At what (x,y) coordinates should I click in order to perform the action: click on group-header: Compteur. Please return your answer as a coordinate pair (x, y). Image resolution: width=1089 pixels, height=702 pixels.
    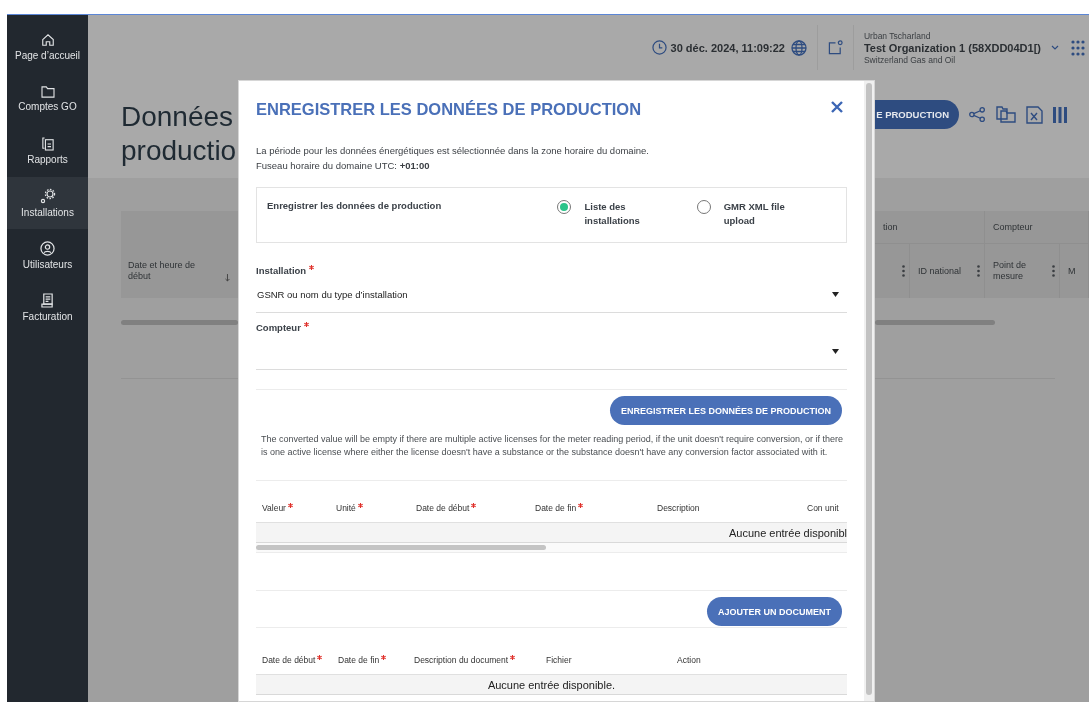
    Looking at the image, I should click on (1013, 227).